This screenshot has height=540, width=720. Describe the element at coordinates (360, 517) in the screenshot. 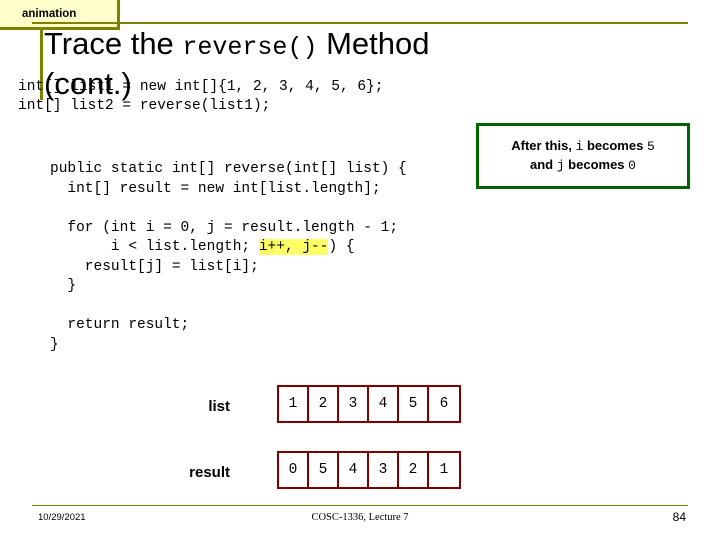

I see `footer-course-label: COSC-1336, Lecture 7` at that location.